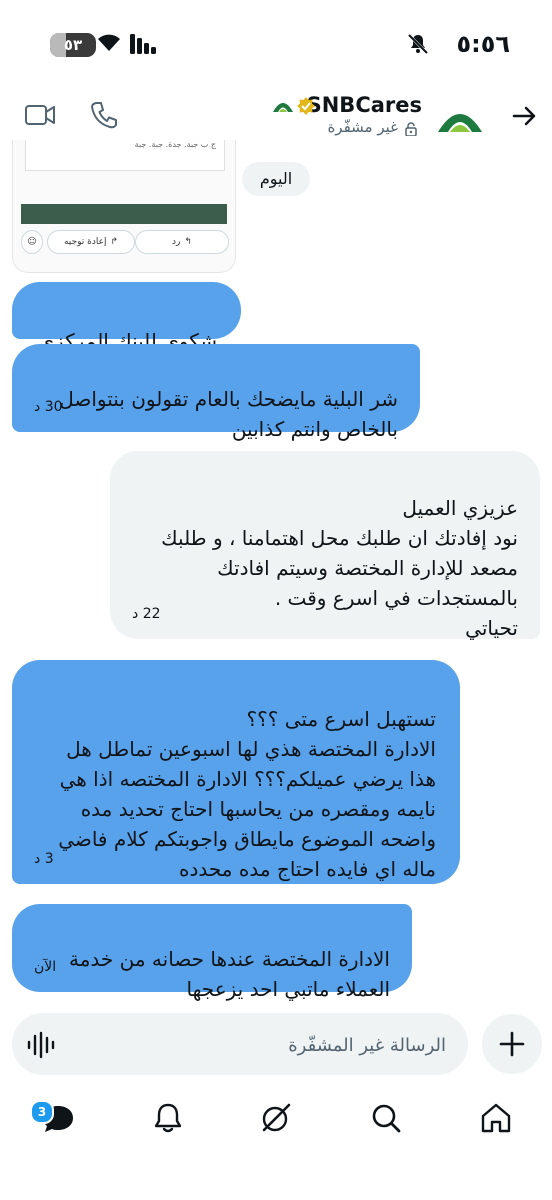 This screenshot has height=1200, width=552. Describe the element at coordinates (386, 1118) in the screenshot. I see `search-icon` at that location.